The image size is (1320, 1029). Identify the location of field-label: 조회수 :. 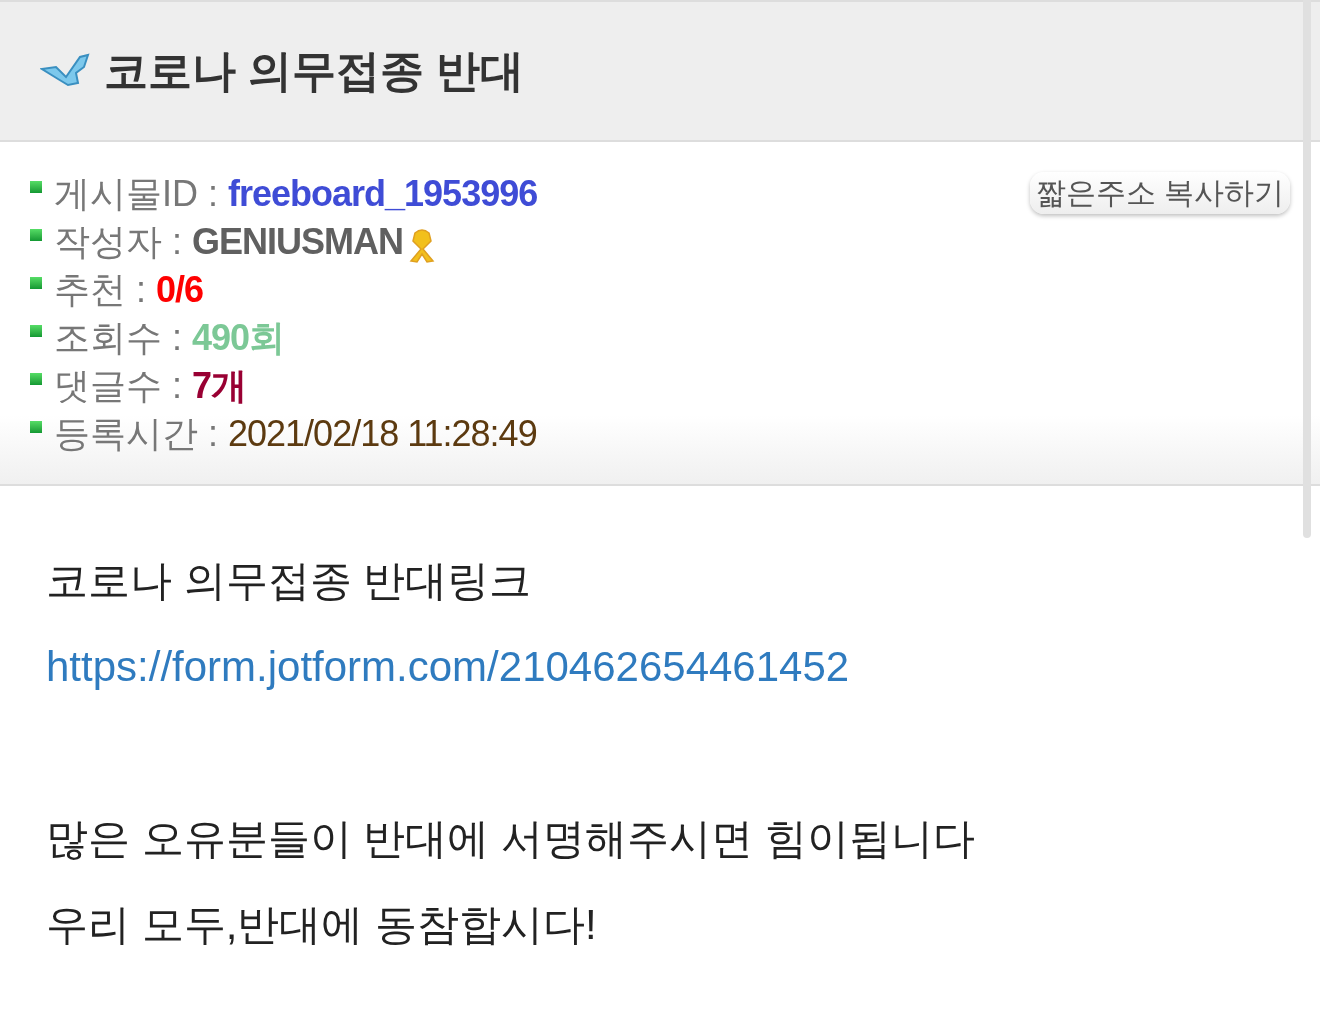
(118, 338).